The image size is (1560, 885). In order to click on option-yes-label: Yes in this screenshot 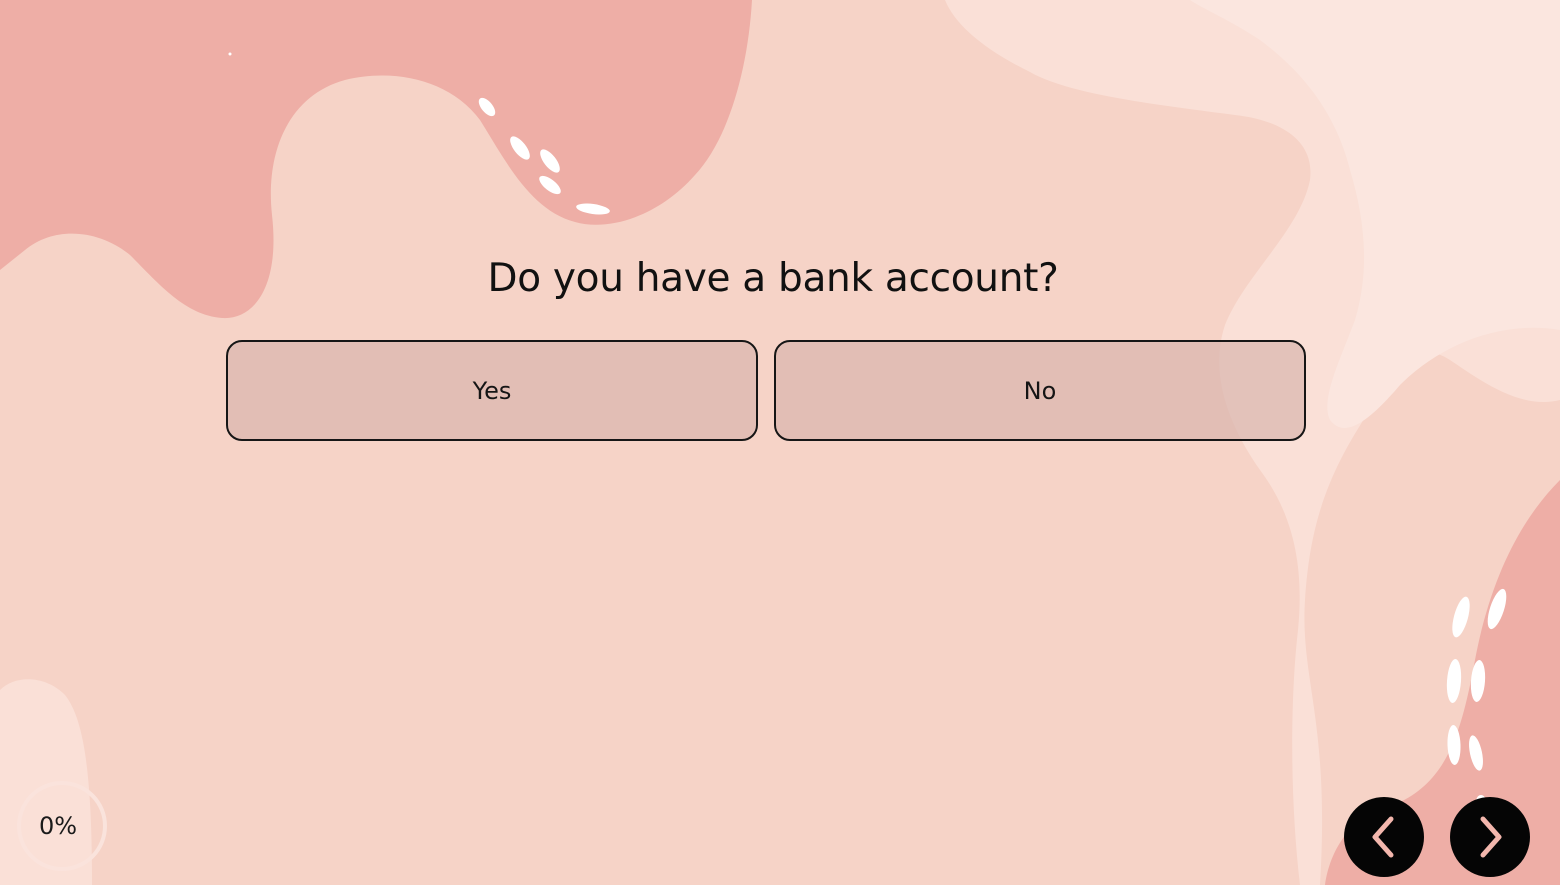, I will do `click(492, 390)`.